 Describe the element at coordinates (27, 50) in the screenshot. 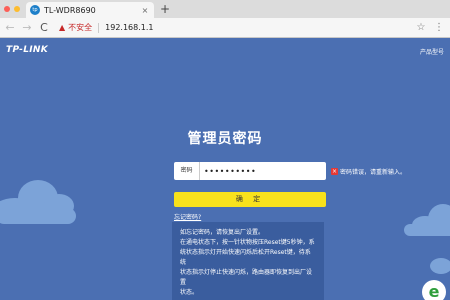

I see `tp-link-logo: TP-LINK` at that location.